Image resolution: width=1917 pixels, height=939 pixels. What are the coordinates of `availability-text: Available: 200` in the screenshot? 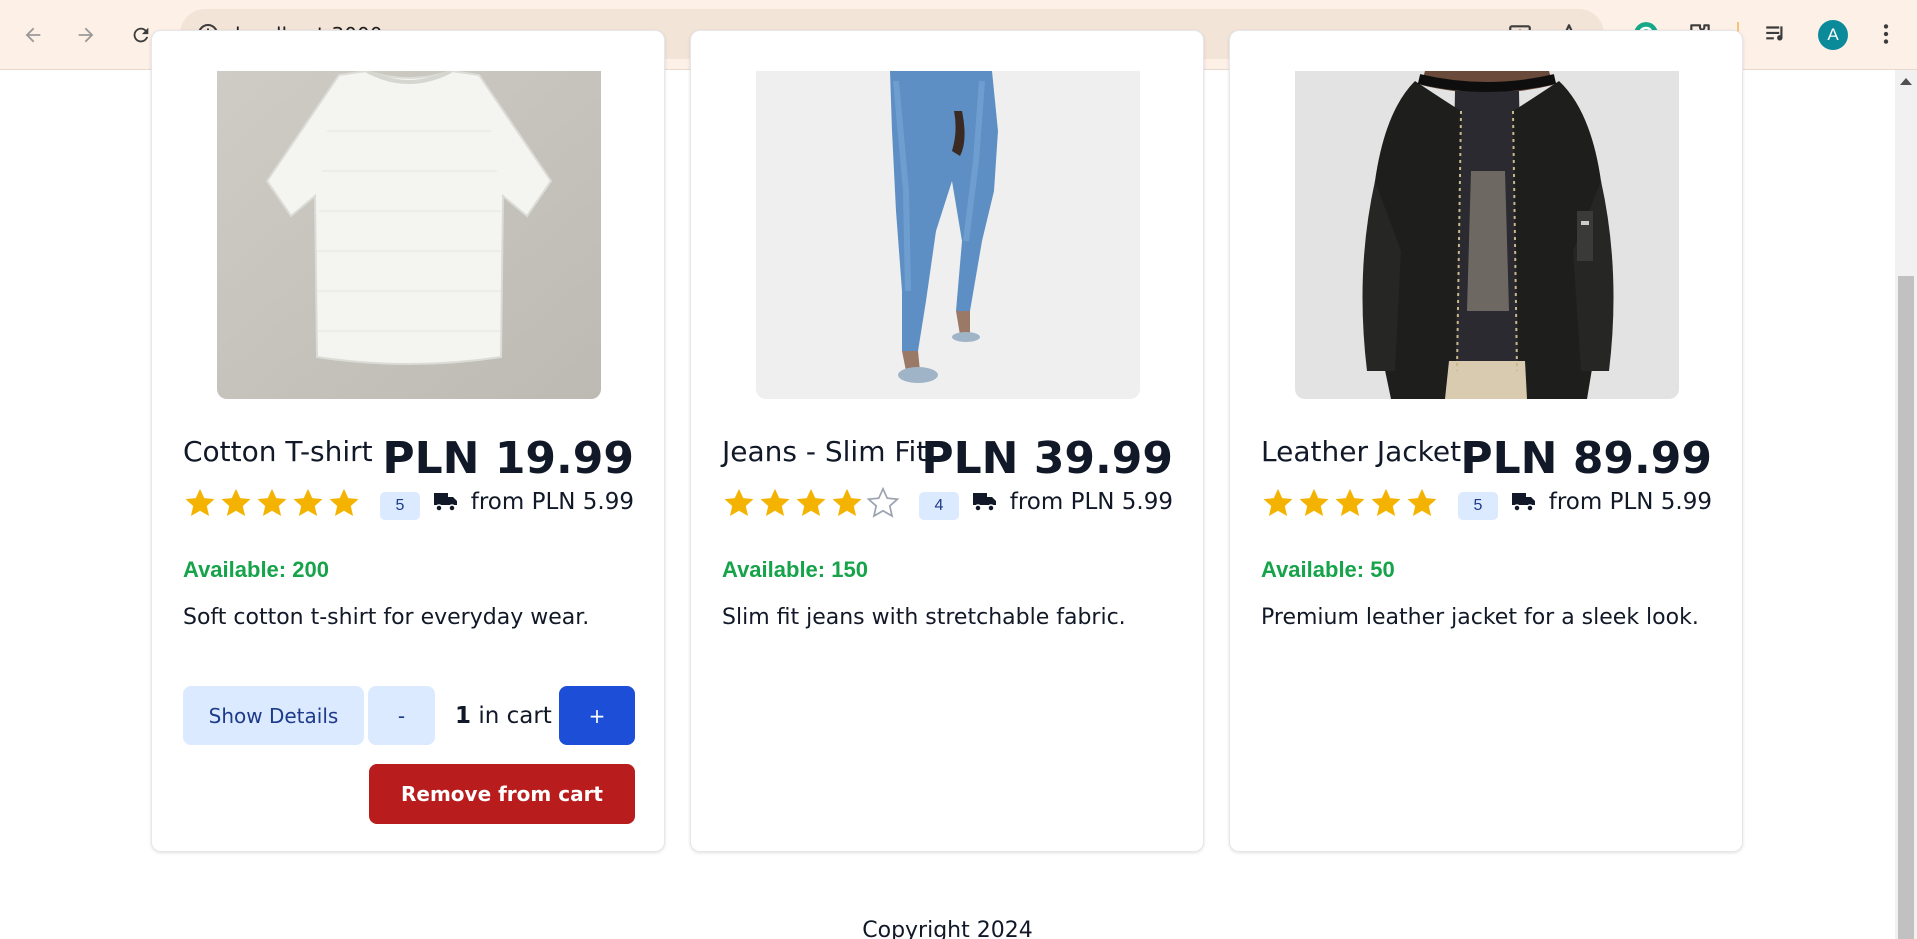 It's located at (256, 569).